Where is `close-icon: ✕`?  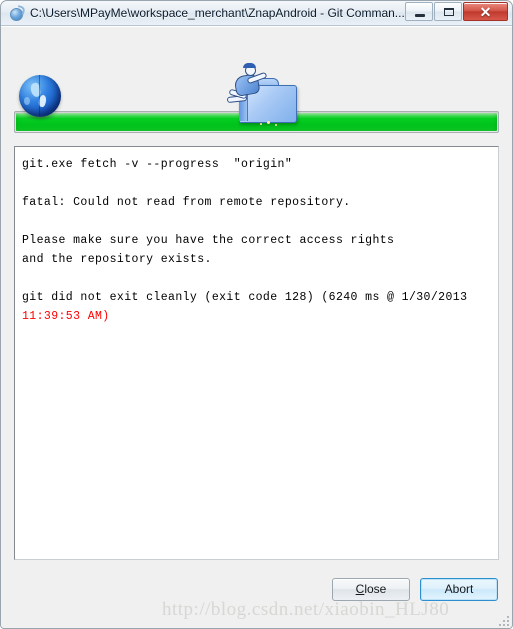
close-icon: ✕ is located at coordinates (485, 11).